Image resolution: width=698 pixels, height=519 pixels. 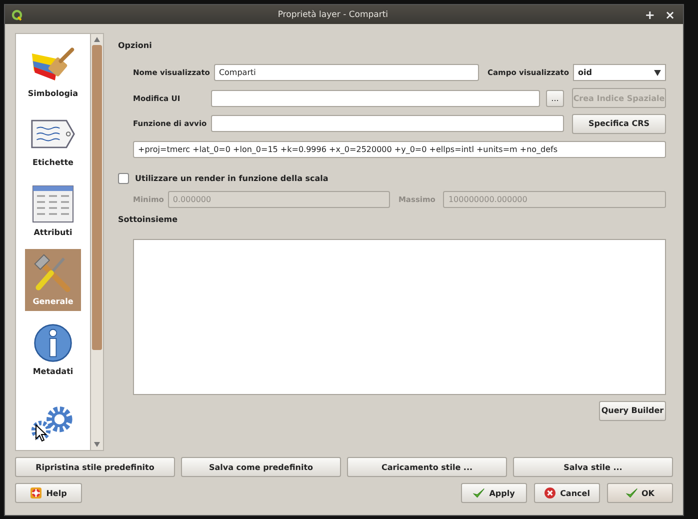 What do you see at coordinates (53, 204) in the screenshot?
I see `table-icon` at bounding box center [53, 204].